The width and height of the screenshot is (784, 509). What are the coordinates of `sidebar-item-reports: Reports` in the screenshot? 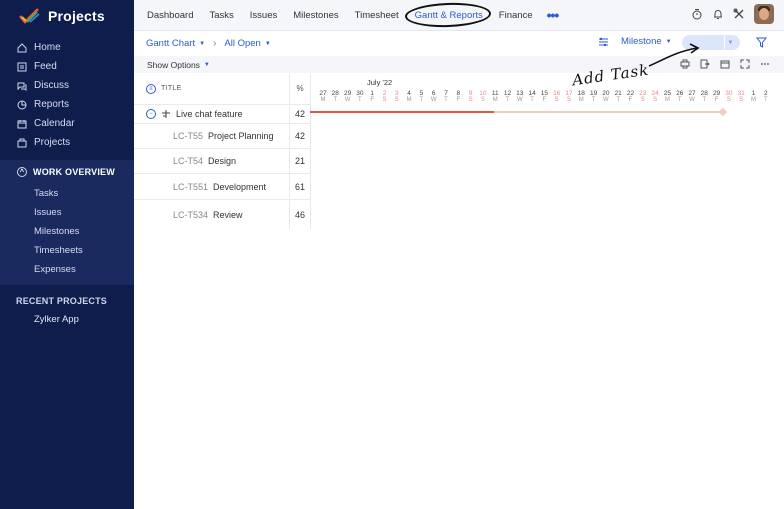 It's located at (67, 104).